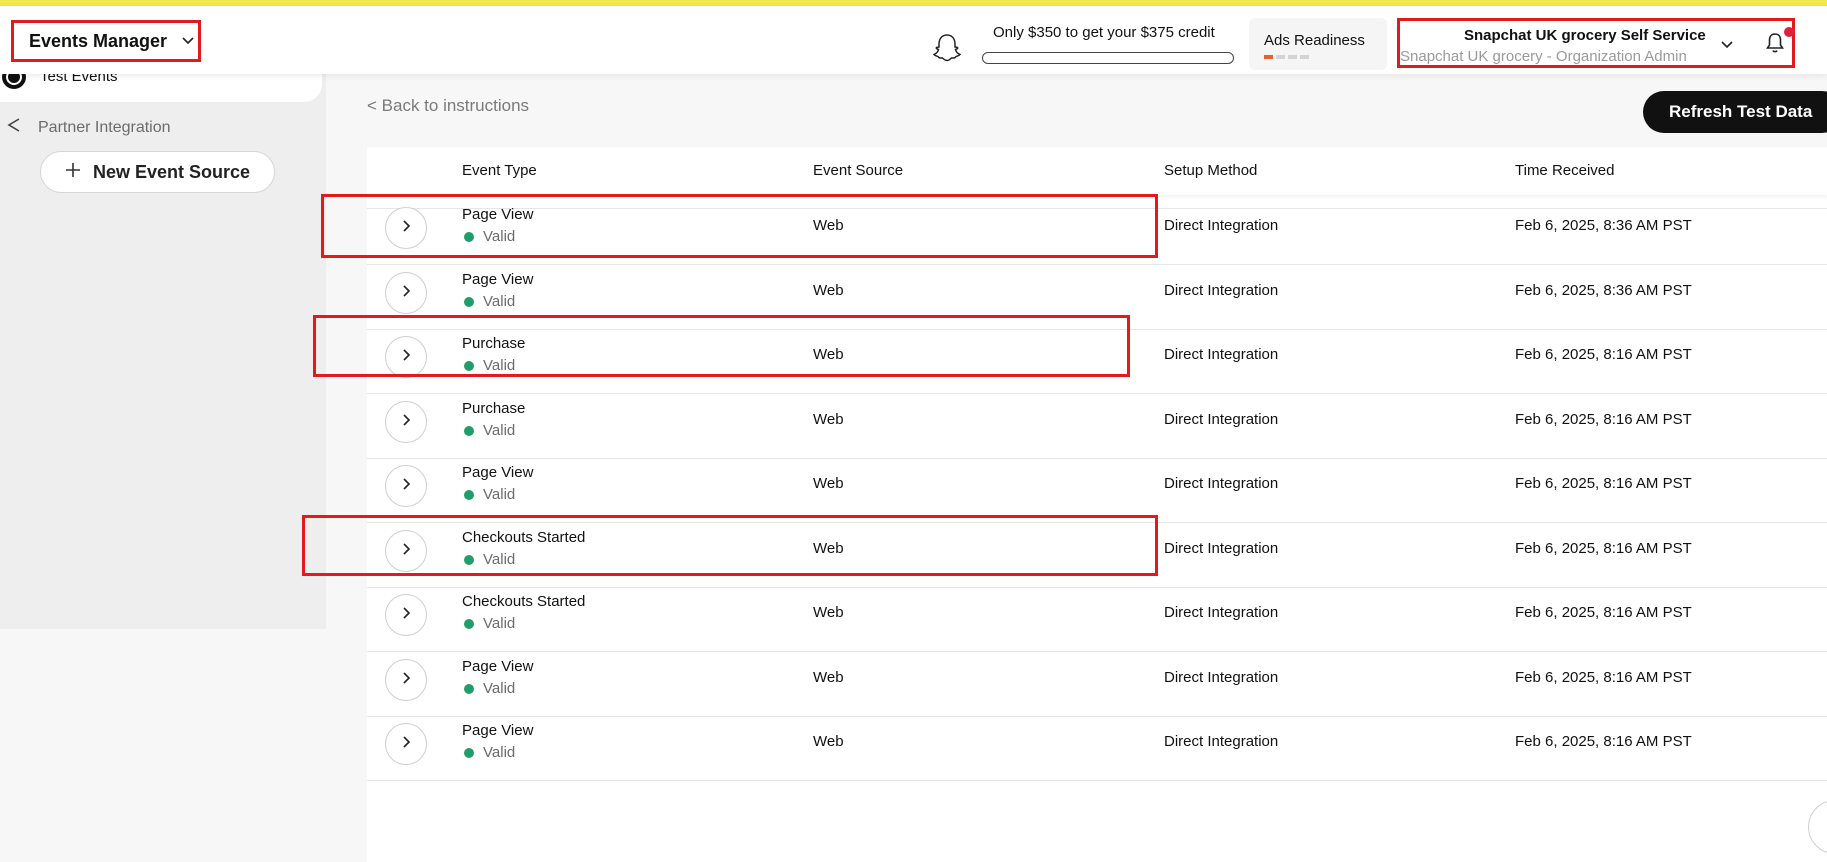 The image size is (1827, 862). I want to click on column-header-time-received: Time Received, so click(1564, 170).